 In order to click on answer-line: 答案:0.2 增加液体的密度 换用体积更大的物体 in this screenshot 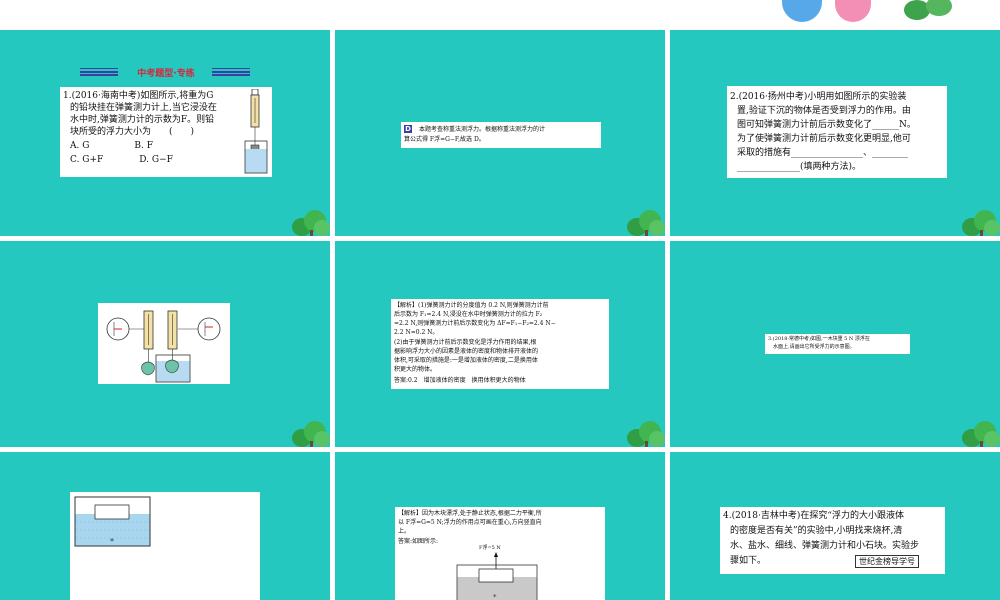, I will do `click(460, 380)`.